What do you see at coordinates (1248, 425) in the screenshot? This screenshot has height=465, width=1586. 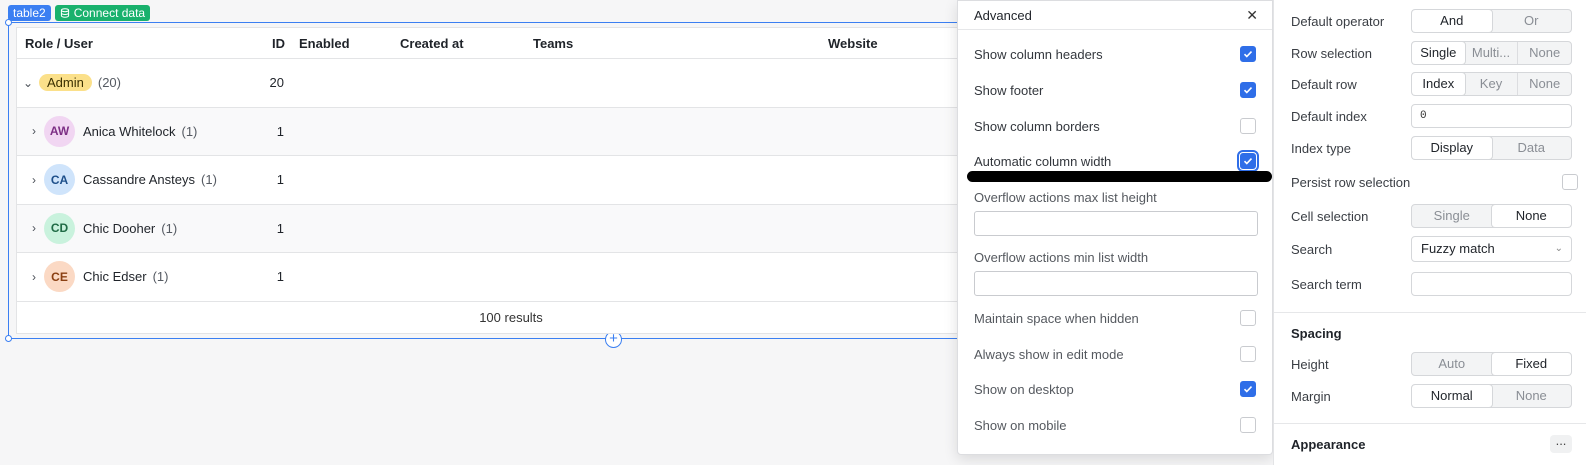 I see `show-mobile-checkbox` at bounding box center [1248, 425].